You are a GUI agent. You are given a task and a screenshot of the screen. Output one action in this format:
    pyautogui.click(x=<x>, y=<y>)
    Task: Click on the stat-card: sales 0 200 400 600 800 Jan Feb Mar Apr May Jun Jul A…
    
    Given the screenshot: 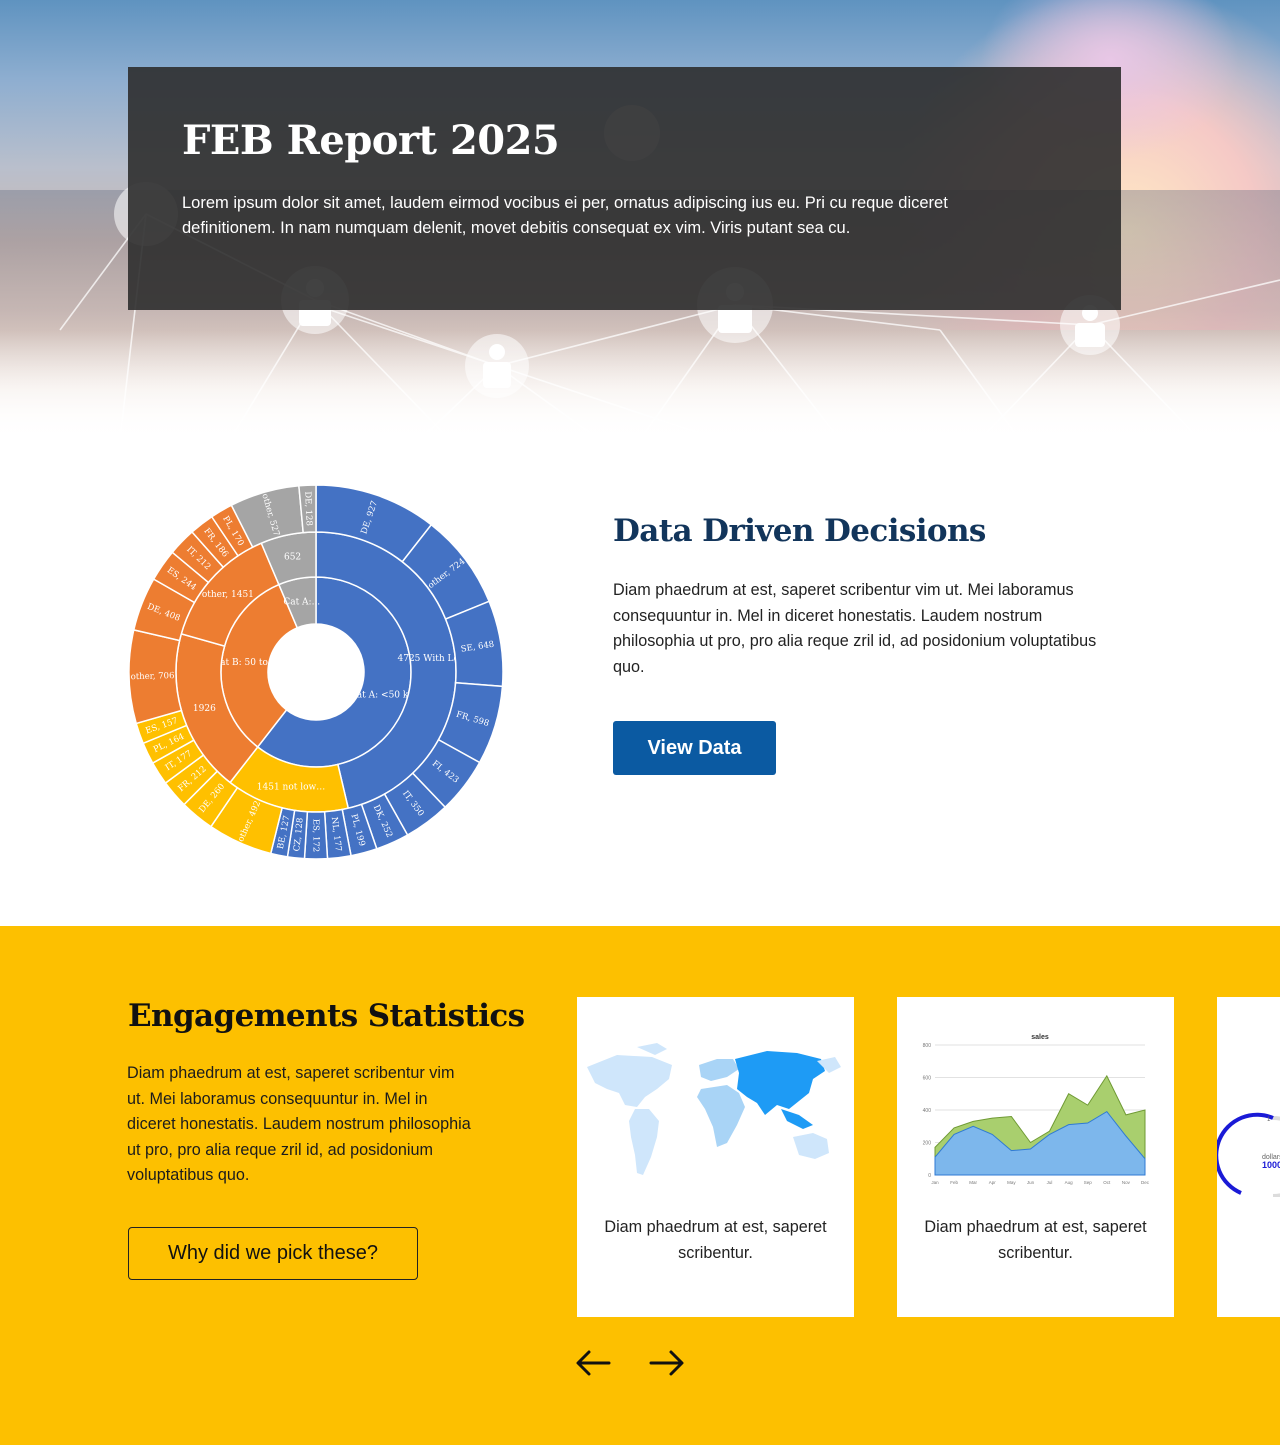 What is the action you would take?
    pyautogui.click(x=1035, y=1157)
    